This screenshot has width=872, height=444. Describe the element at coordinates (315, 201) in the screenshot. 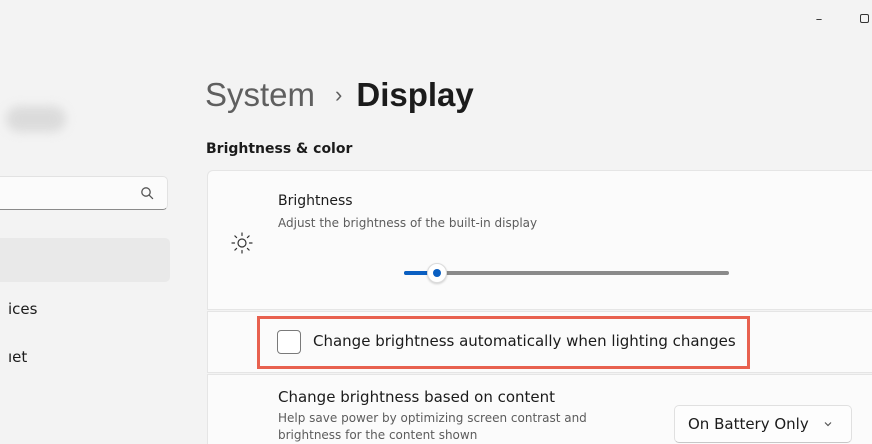

I see `brightness-title: Brightness` at that location.